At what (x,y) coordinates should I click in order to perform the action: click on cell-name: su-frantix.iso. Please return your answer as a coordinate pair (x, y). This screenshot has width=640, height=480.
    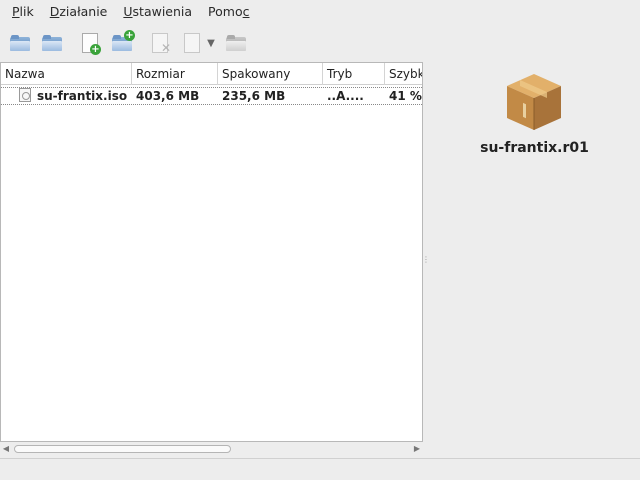
    Looking at the image, I should click on (66, 97).